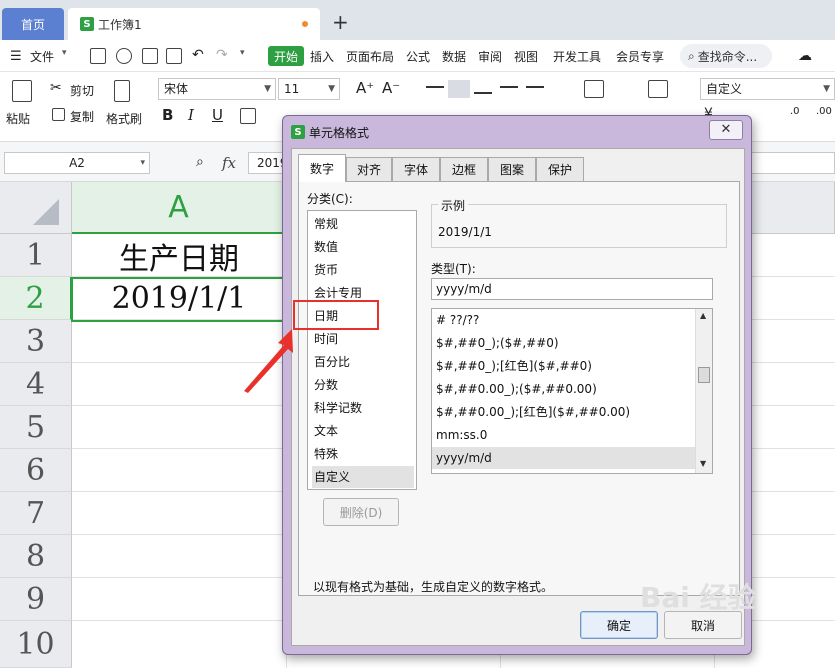  I want to click on tab-protection: 保护, so click(560, 169).